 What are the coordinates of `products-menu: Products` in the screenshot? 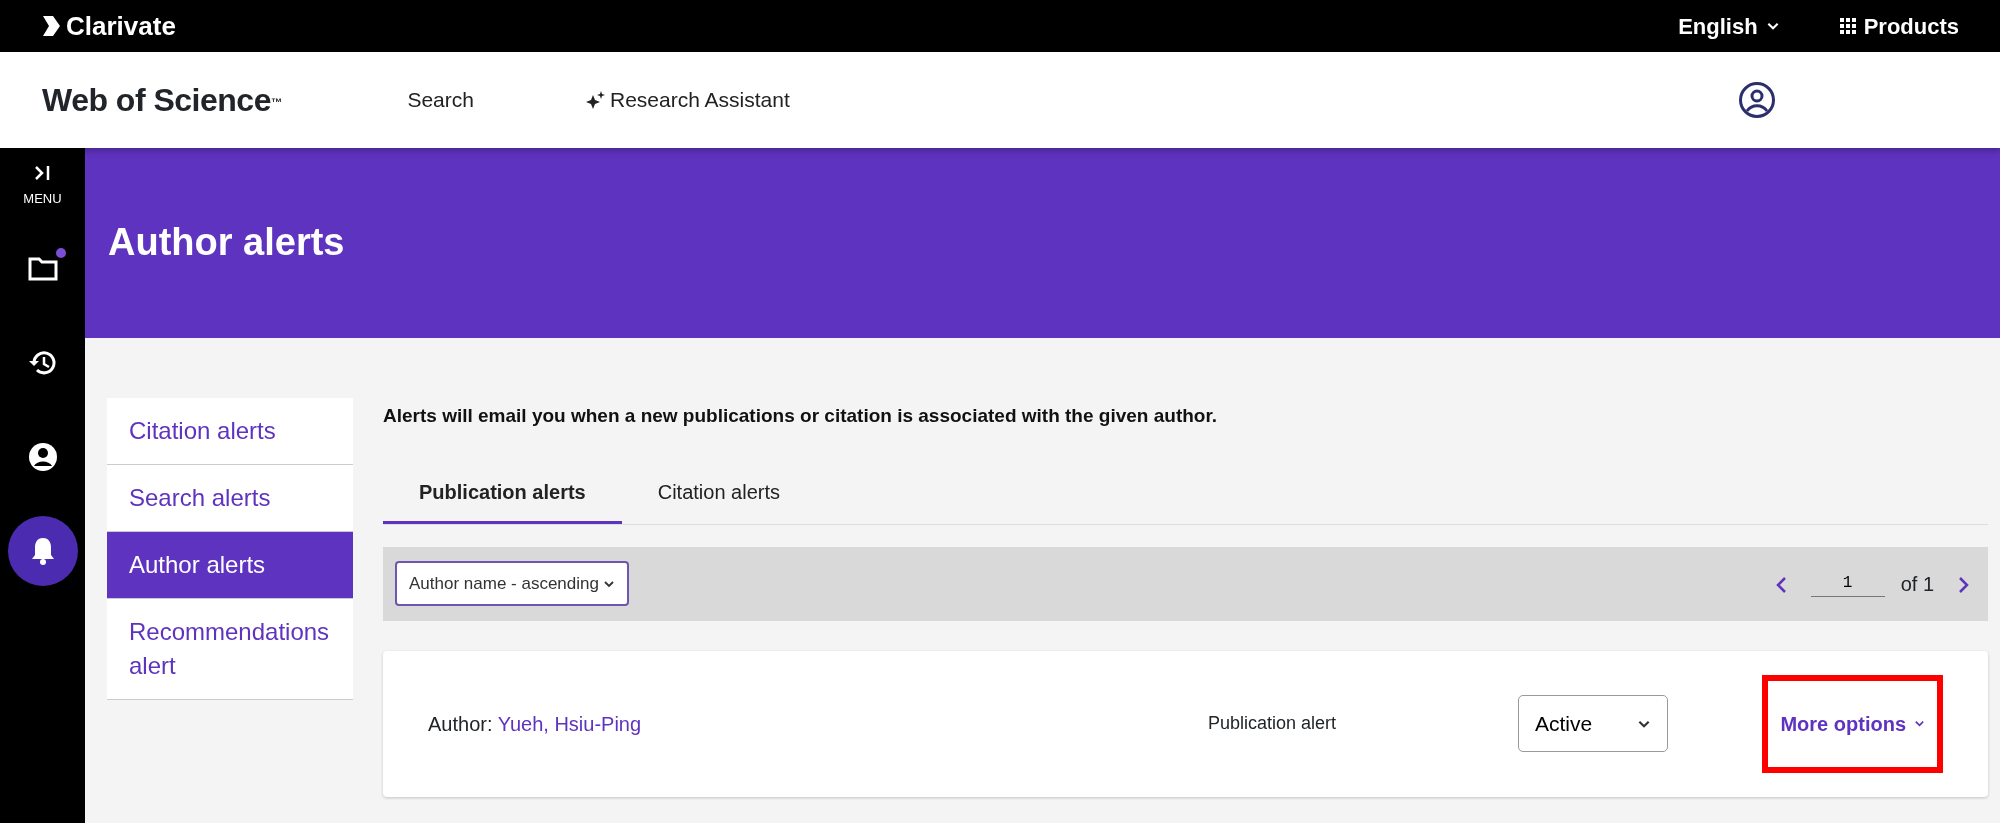 It's located at (1899, 26).